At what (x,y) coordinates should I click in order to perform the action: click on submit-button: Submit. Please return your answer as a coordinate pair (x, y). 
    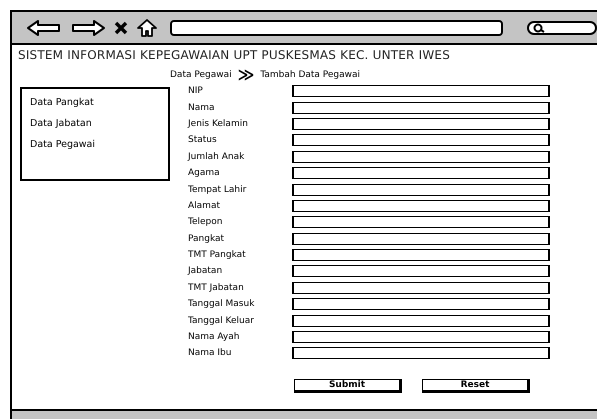
    Looking at the image, I should click on (348, 385).